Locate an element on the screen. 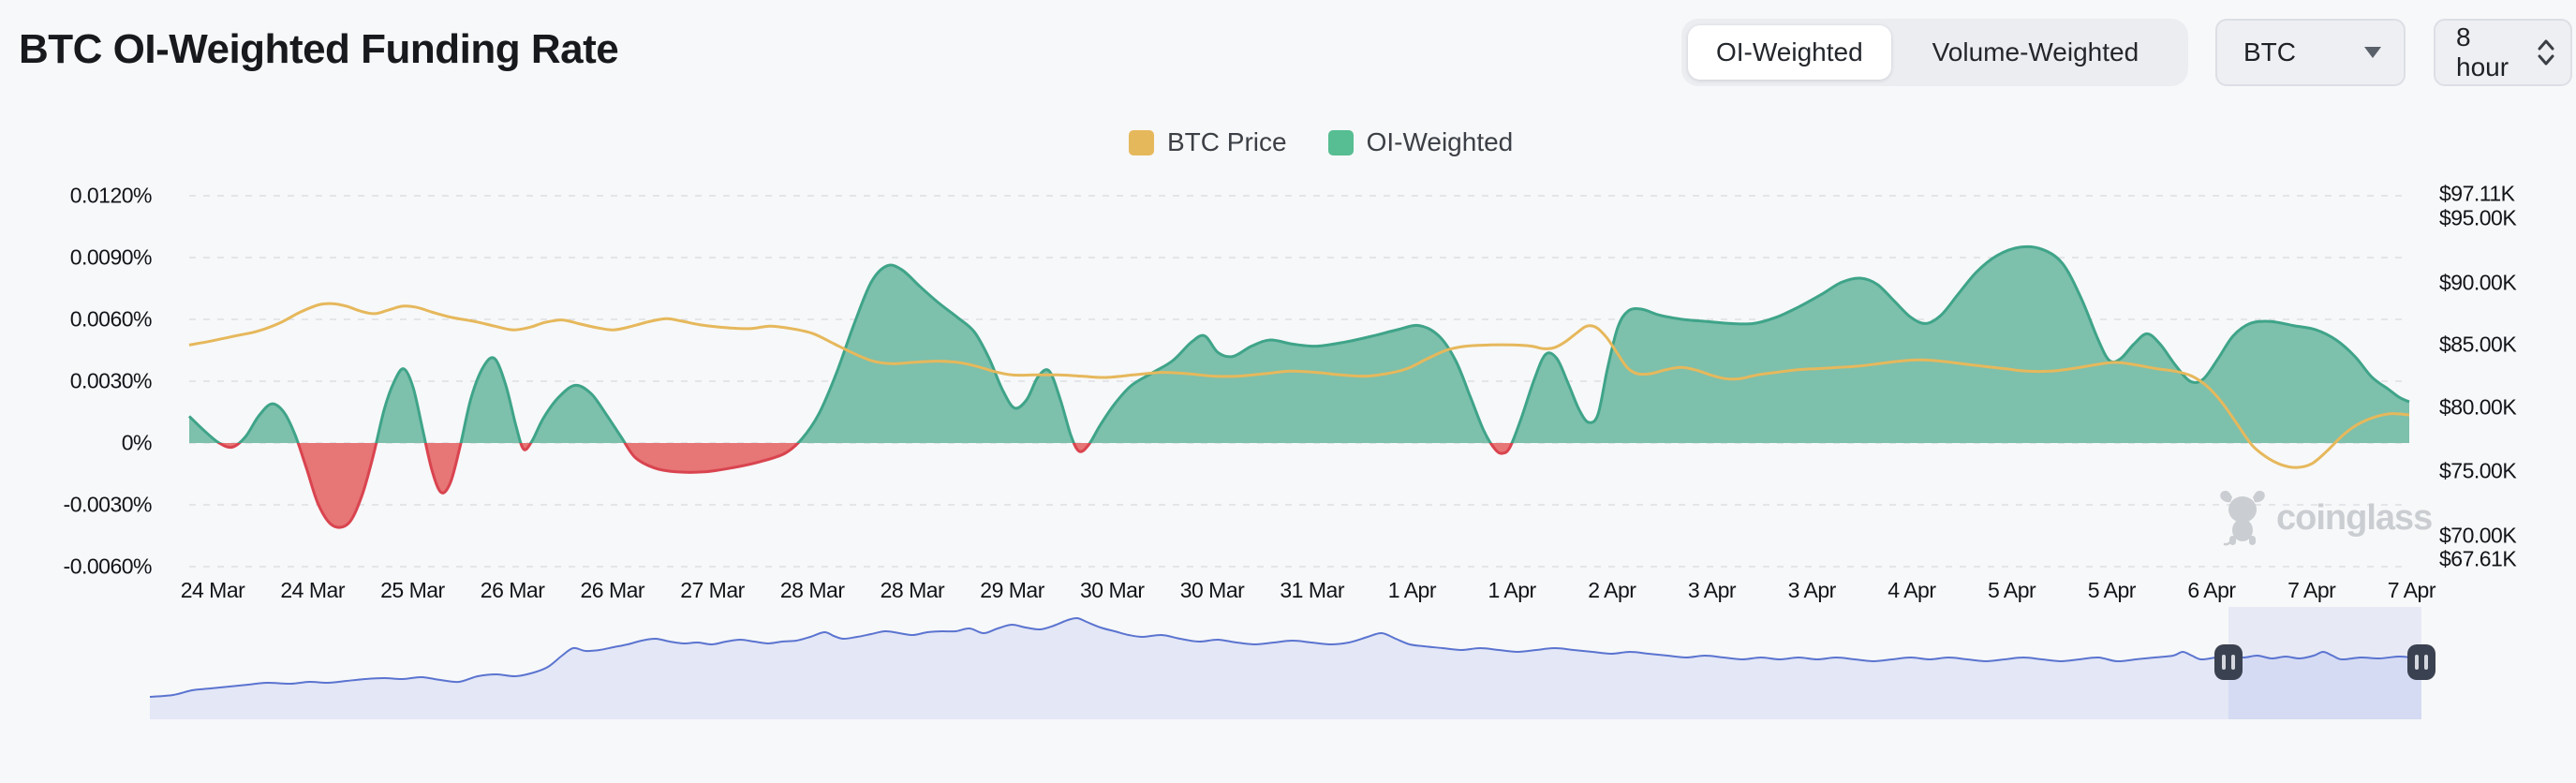  coinglass-watermark: coinglass is located at coordinates (2326, 518).